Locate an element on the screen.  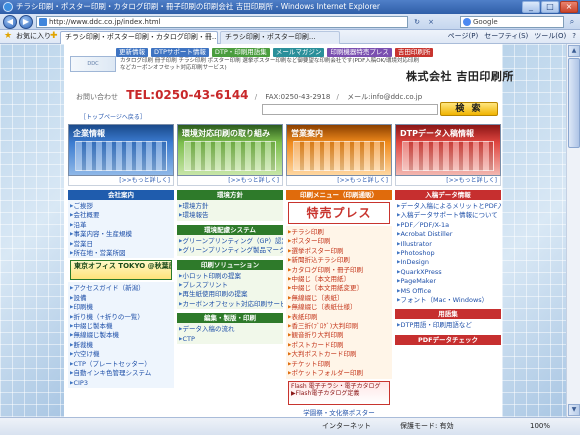
page-menu: ページ(P) is located at coordinates (463, 36).